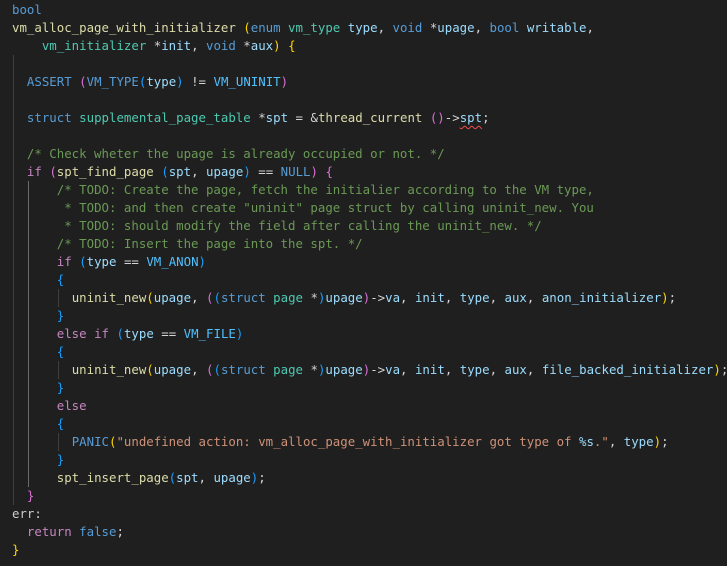 The image size is (727, 566). I want to click on code-token: .", so click(601, 441).